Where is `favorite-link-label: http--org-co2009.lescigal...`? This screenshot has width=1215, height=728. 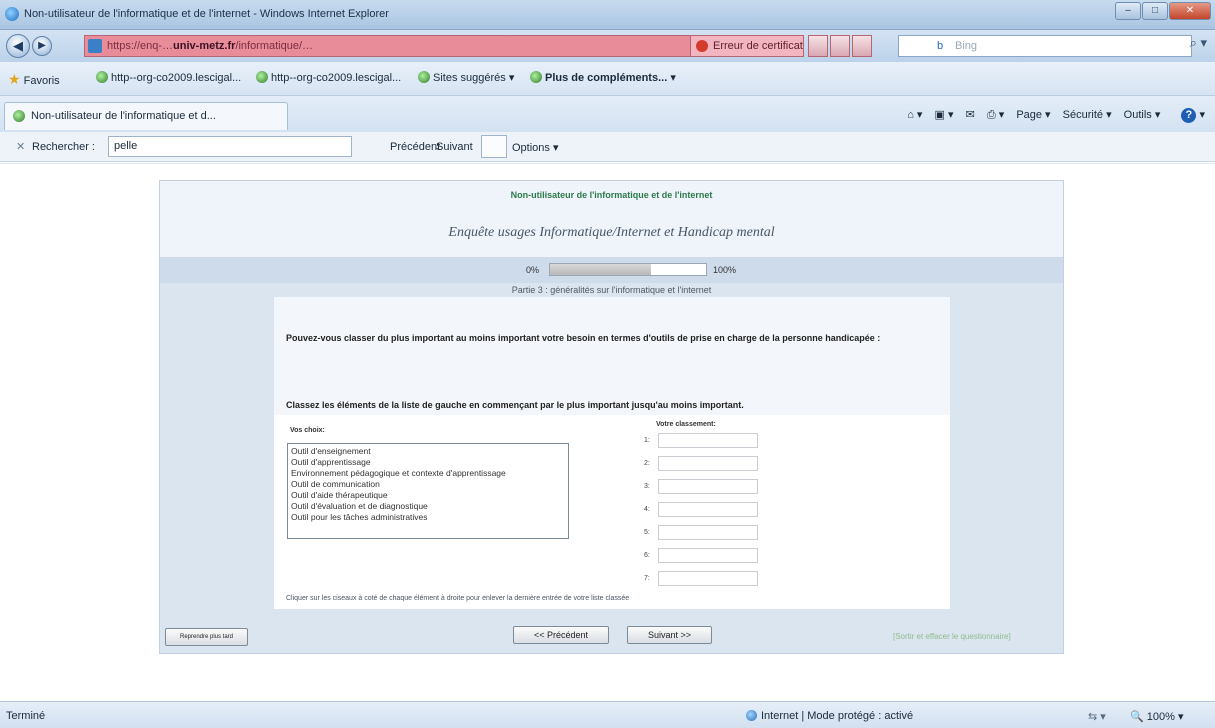
favorite-link-label: http--org-co2009.lescigal... is located at coordinates (336, 78).